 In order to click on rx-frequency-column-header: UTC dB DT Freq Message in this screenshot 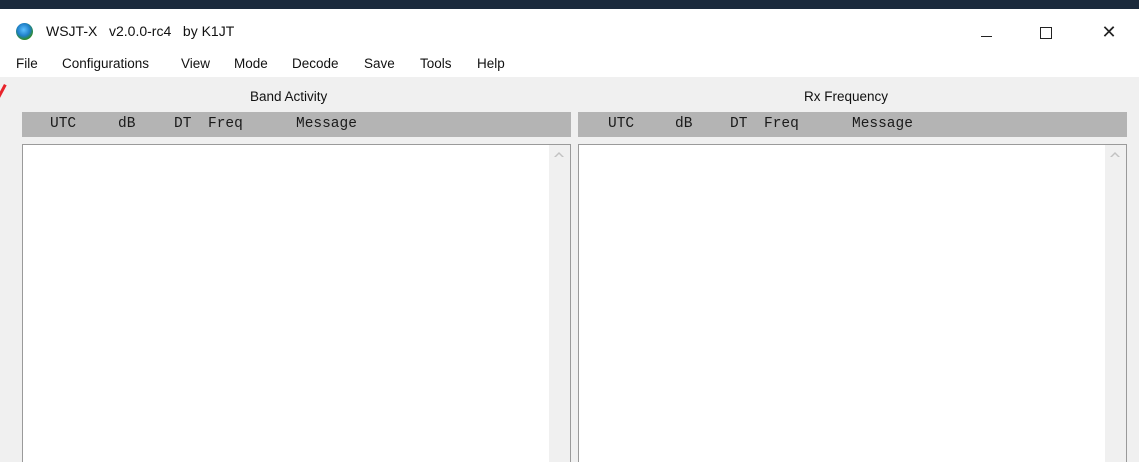, I will do `click(852, 124)`.